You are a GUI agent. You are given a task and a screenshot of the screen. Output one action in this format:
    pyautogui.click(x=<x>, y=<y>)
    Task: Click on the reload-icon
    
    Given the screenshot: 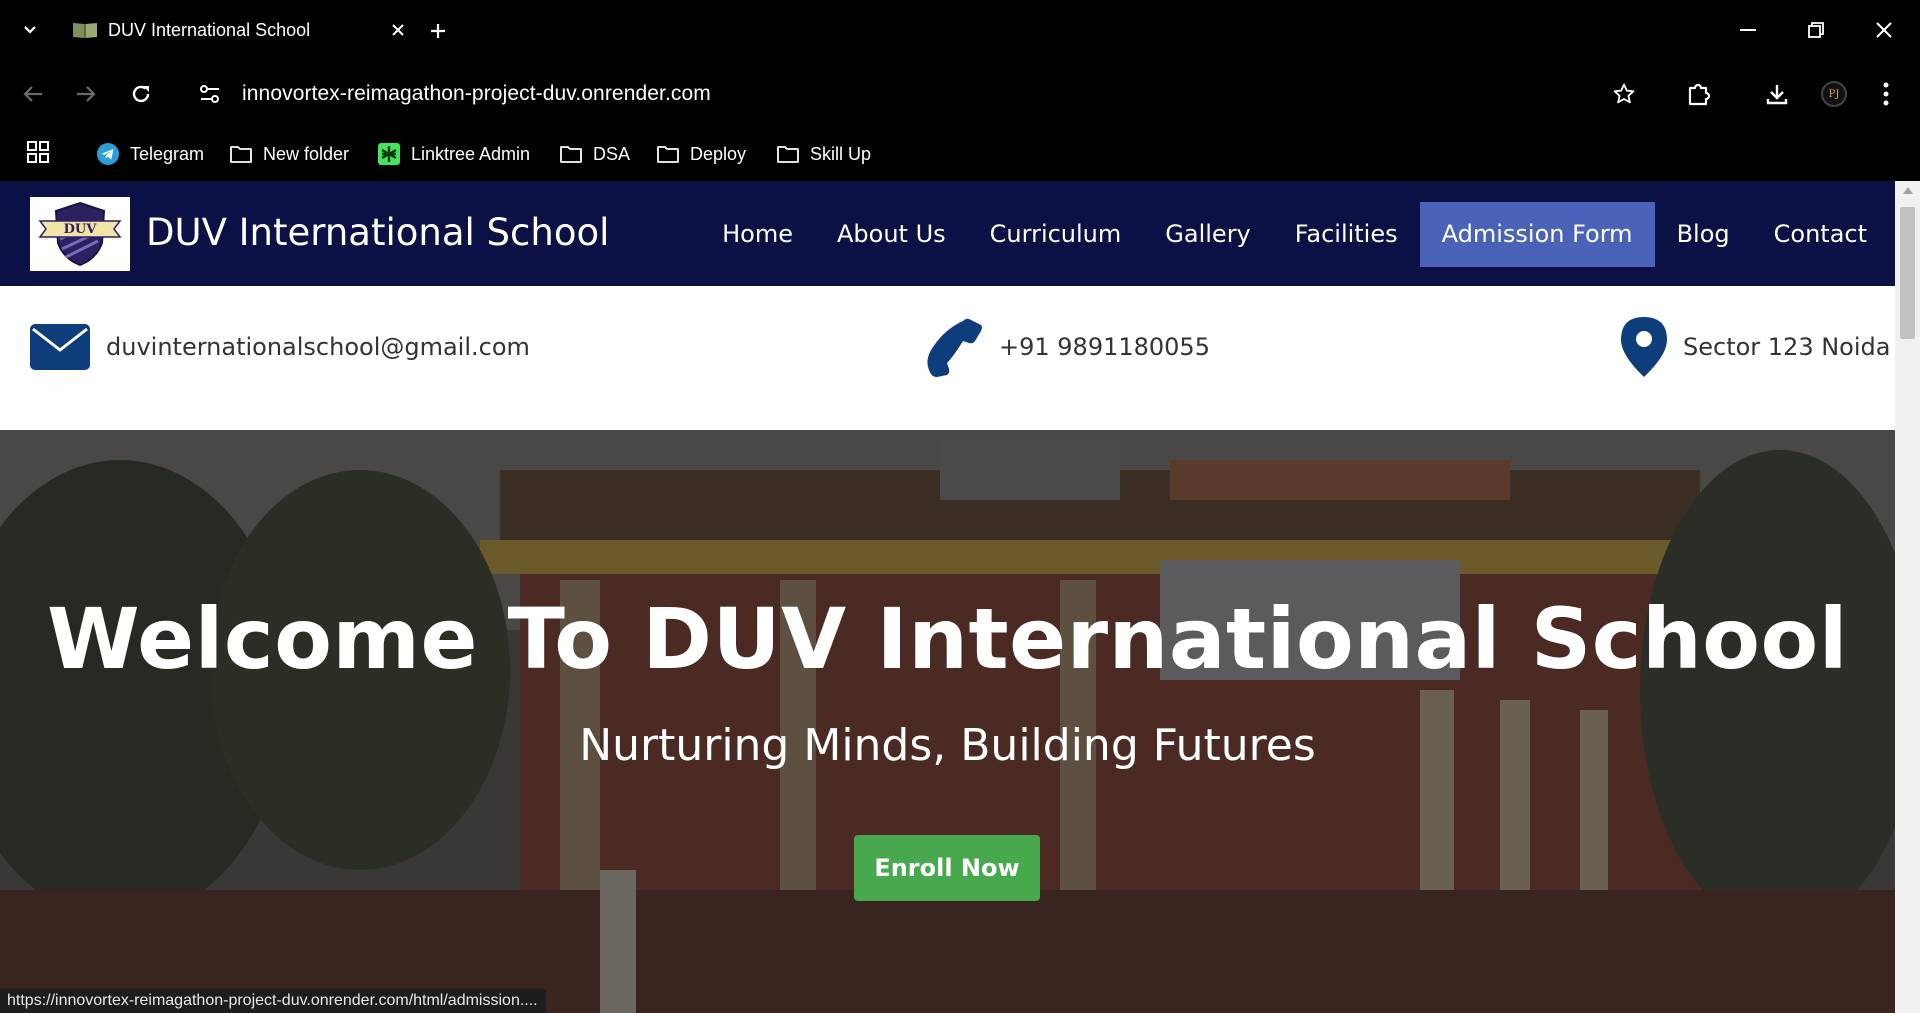 What is the action you would take?
    pyautogui.click(x=141, y=94)
    